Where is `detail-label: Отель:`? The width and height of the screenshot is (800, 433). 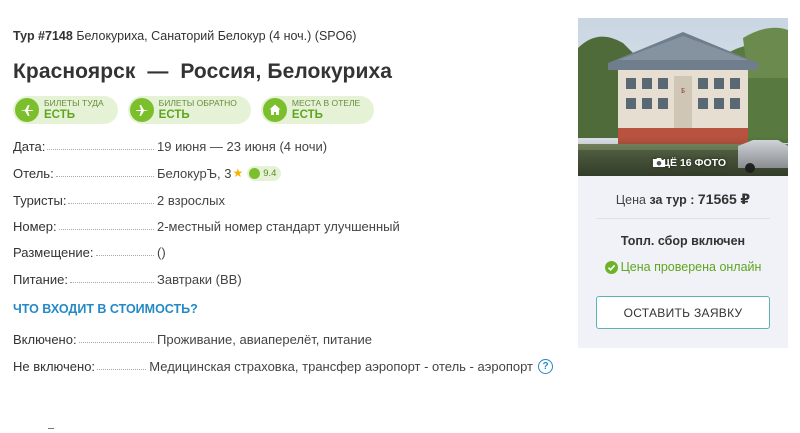
detail-label: Отель: is located at coordinates (33, 173).